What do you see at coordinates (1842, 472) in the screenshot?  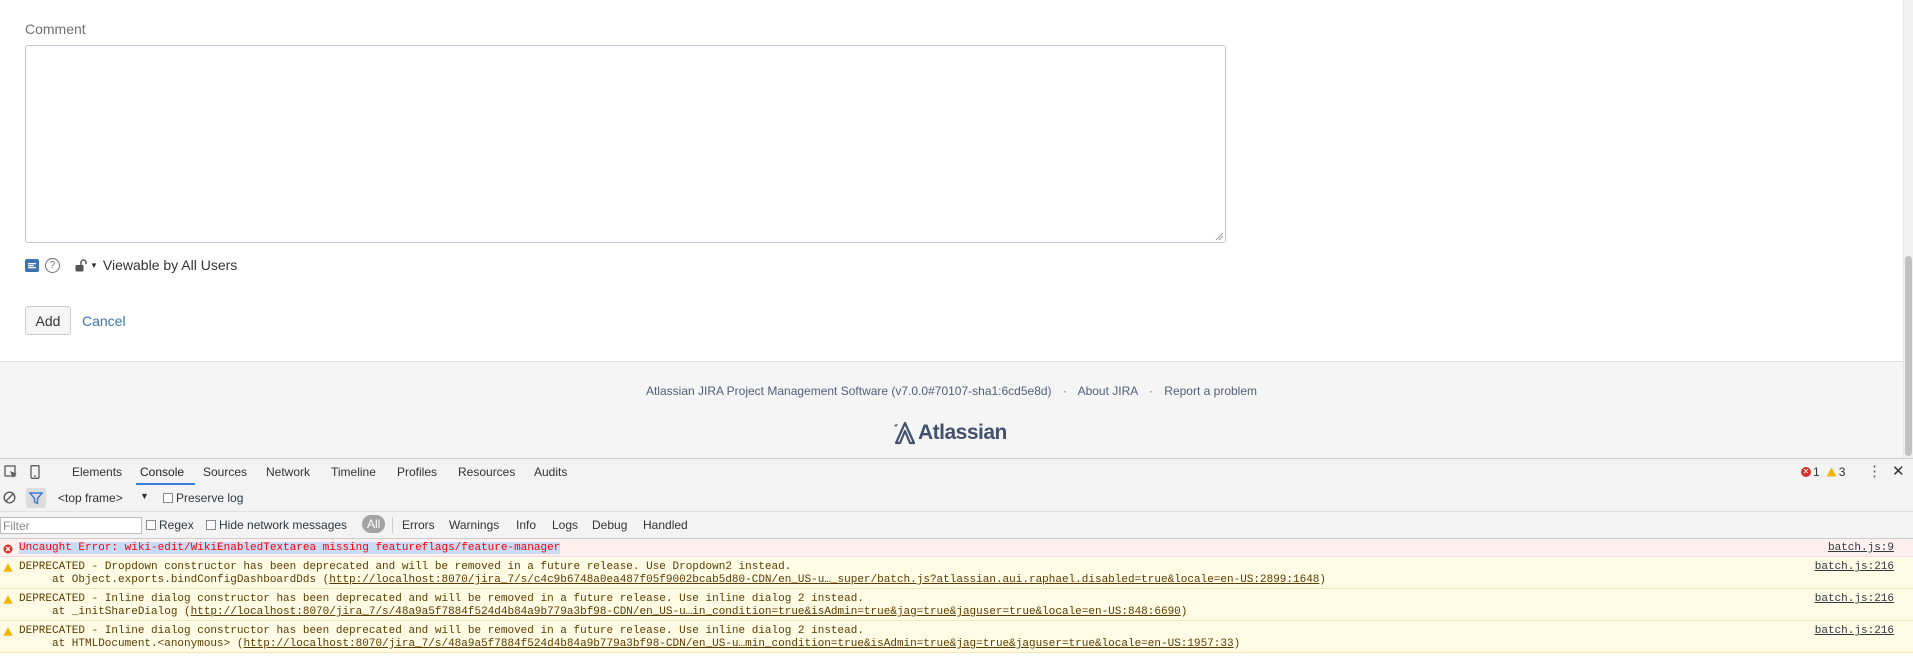 I see `warning-count: 3` at bounding box center [1842, 472].